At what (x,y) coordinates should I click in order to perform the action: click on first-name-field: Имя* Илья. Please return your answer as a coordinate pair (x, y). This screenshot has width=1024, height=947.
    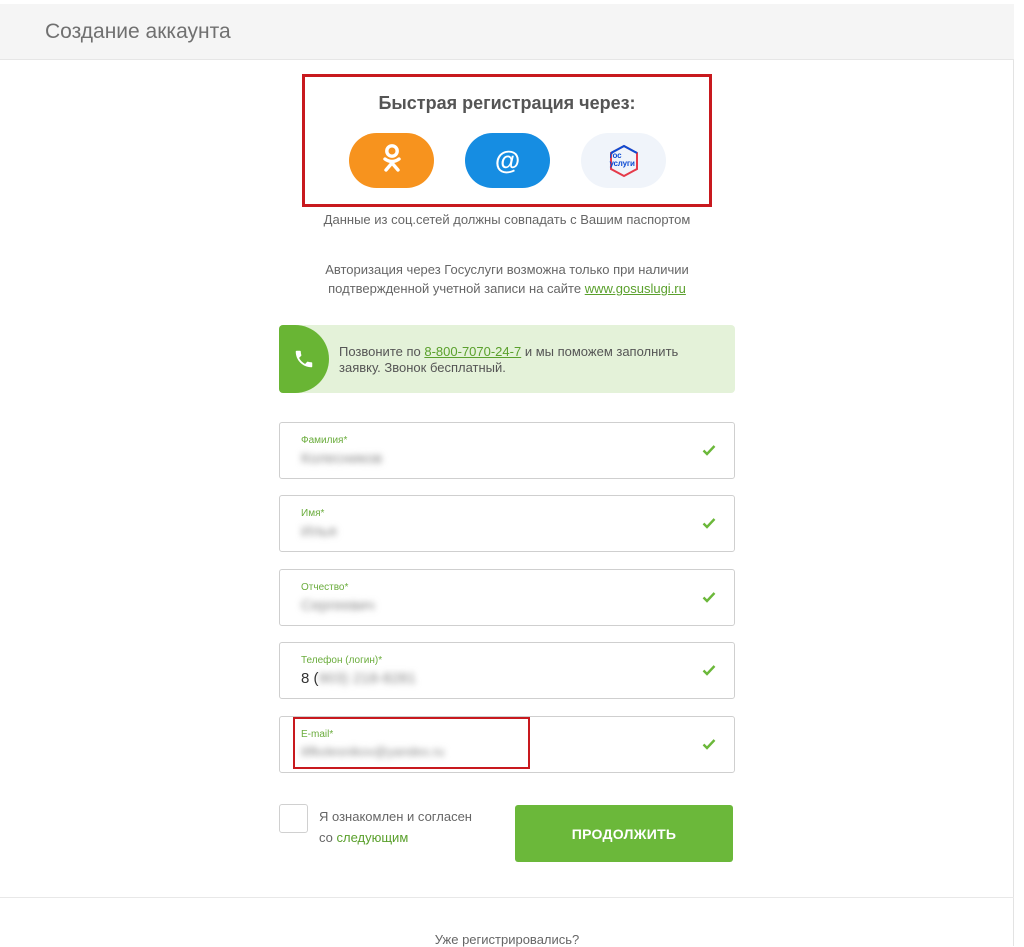
    Looking at the image, I should click on (507, 523).